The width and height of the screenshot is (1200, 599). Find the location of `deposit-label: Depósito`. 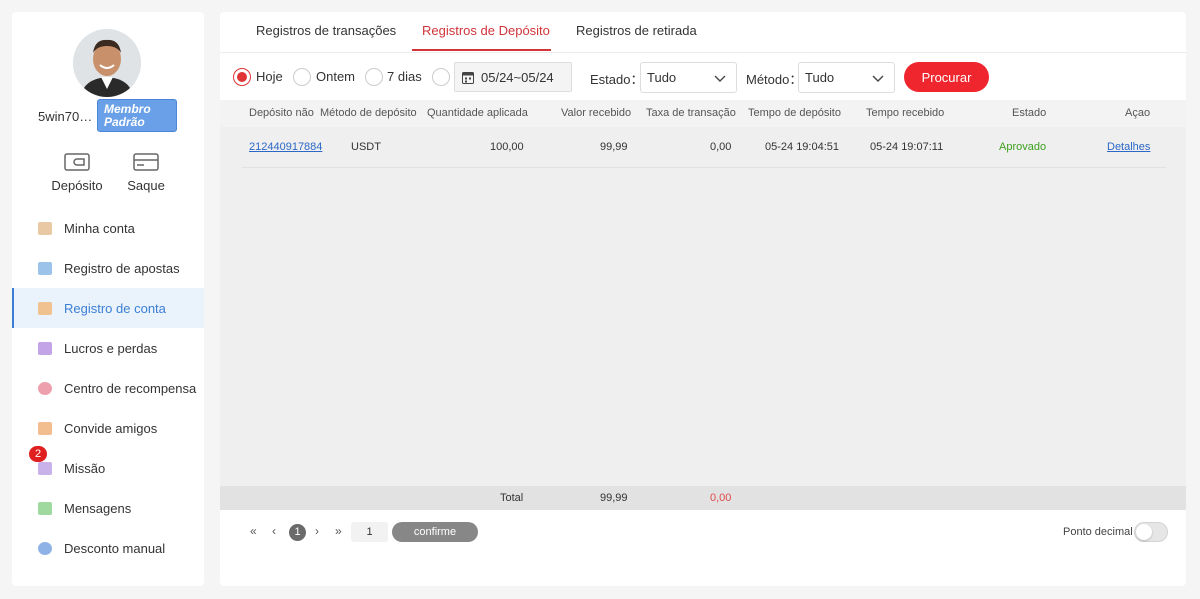

deposit-label: Depósito is located at coordinates (77, 185).